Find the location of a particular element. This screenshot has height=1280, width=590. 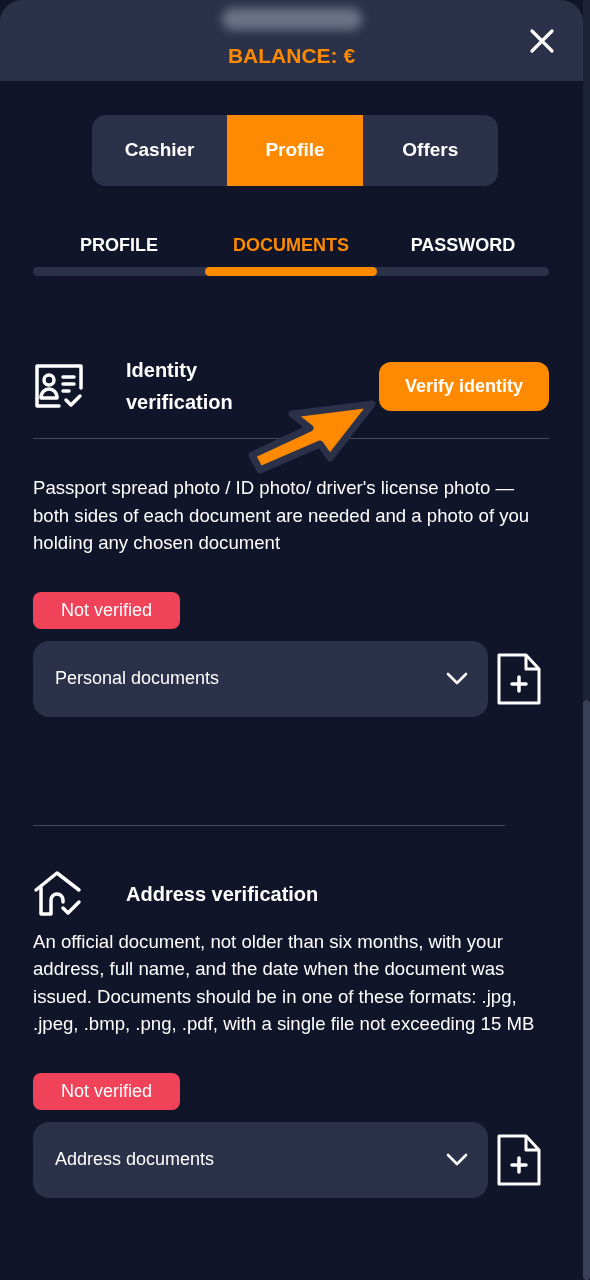

tab: PASSWORD is located at coordinates (463, 245).